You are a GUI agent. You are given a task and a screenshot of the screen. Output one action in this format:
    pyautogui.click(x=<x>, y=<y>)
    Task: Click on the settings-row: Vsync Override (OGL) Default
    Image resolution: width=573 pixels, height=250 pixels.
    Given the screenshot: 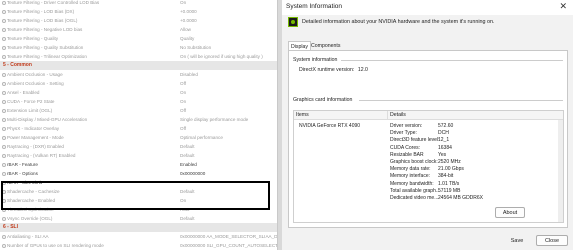 What is the action you would take?
    pyautogui.click(x=138, y=218)
    